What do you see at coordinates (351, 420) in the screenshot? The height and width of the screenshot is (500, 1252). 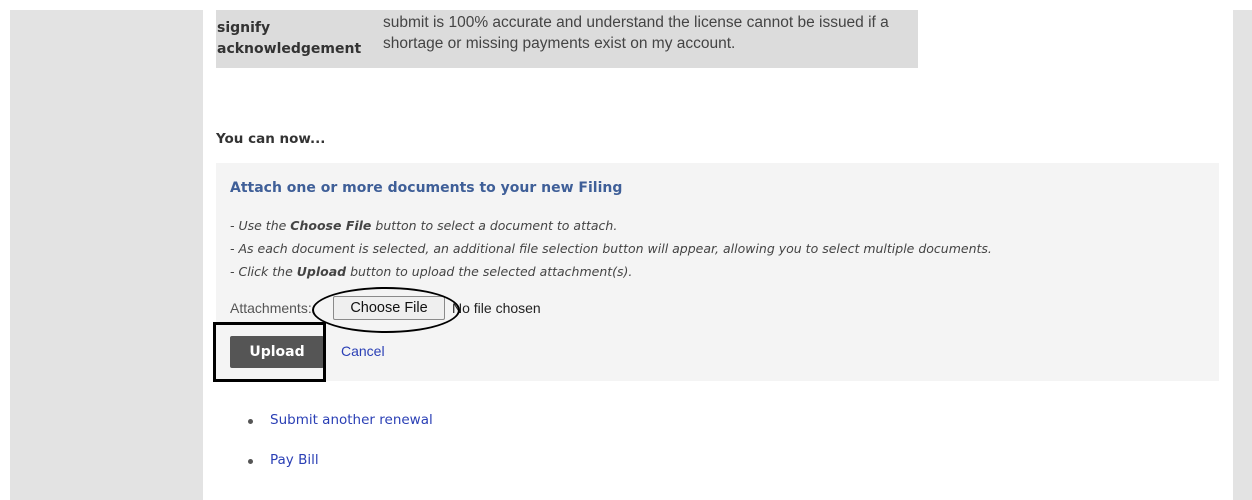 I see `submit-another-renewal-link: Submit another renewal` at bounding box center [351, 420].